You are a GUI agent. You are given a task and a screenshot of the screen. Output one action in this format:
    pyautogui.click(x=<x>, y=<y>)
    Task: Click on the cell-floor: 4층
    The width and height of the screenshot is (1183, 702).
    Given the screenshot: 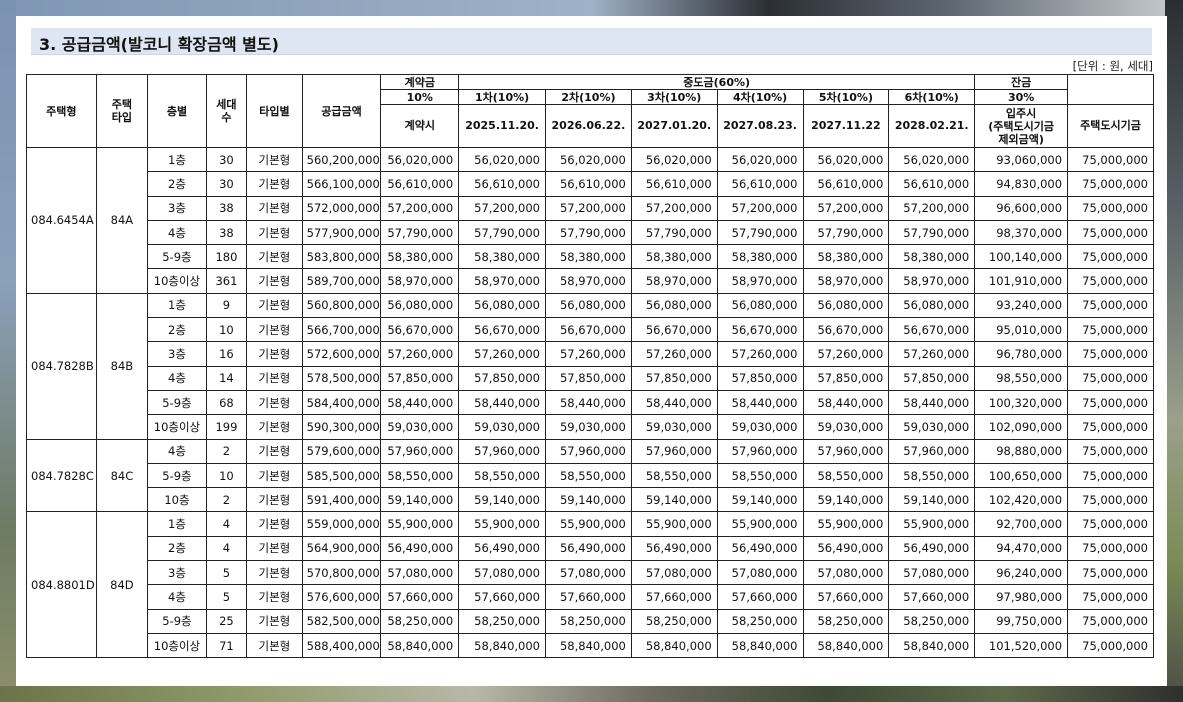 What is the action you would take?
    pyautogui.click(x=177, y=378)
    